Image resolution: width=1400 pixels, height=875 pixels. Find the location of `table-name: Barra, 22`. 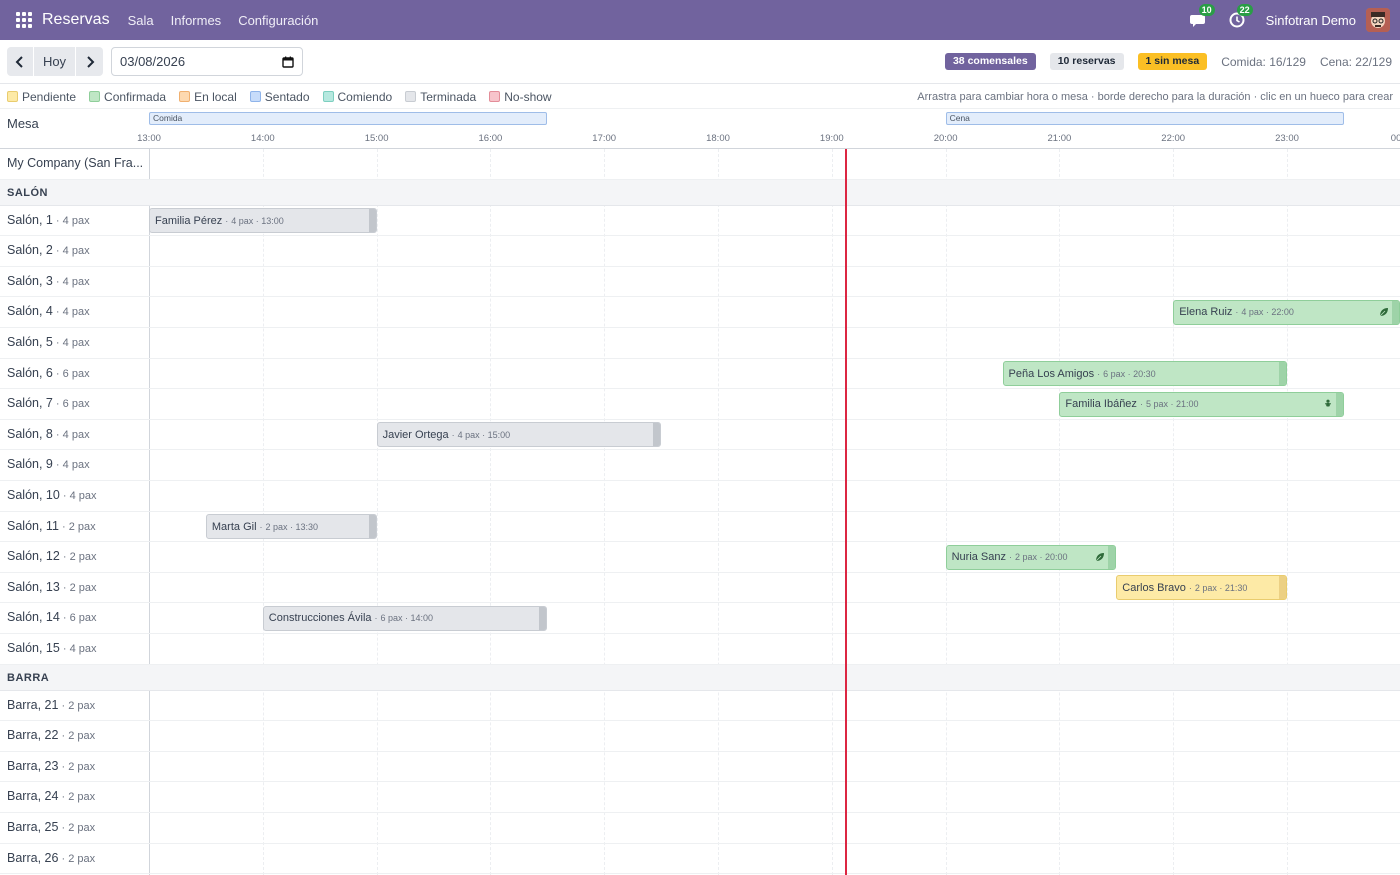

table-name: Barra, 22 is located at coordinates (33, 735).